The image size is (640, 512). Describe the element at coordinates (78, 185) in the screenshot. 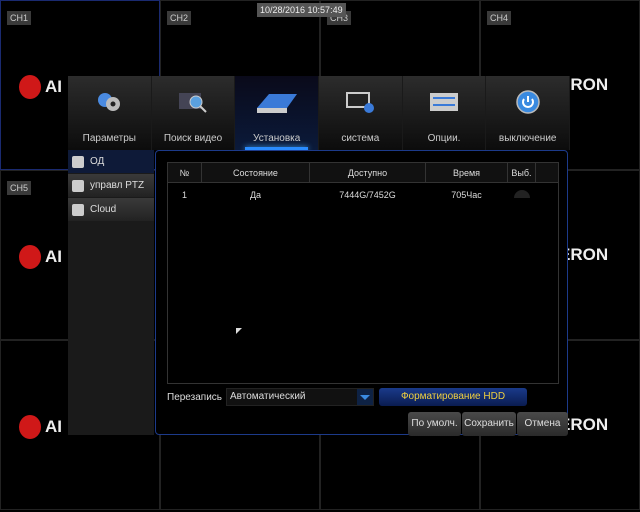

I see `ptz-camera-icon` at that location.